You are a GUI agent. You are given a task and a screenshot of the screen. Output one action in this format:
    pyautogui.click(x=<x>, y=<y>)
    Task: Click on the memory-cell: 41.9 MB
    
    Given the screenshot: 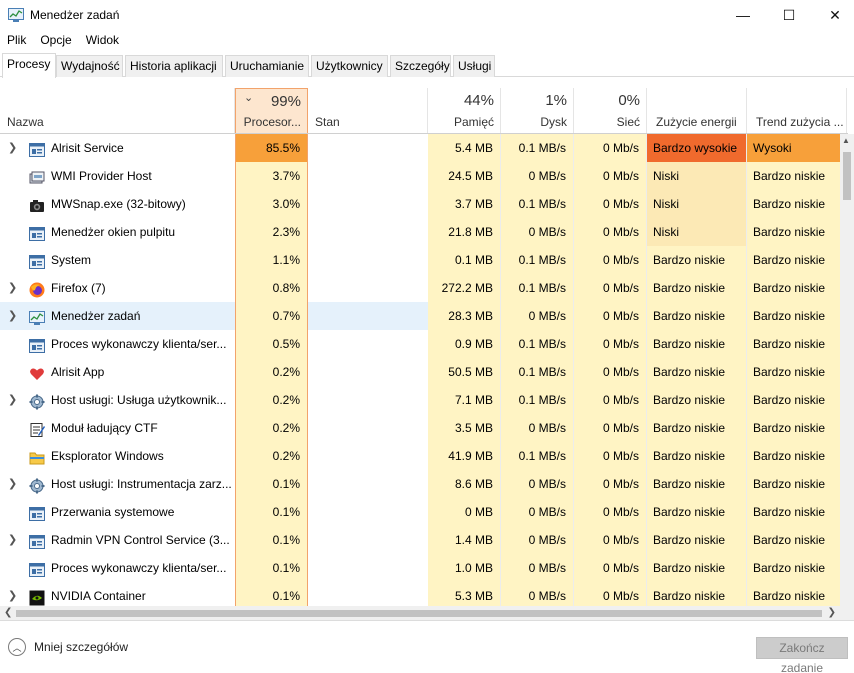 What is the action you would take?
    pyautogui.click(x=470, y=456)
    